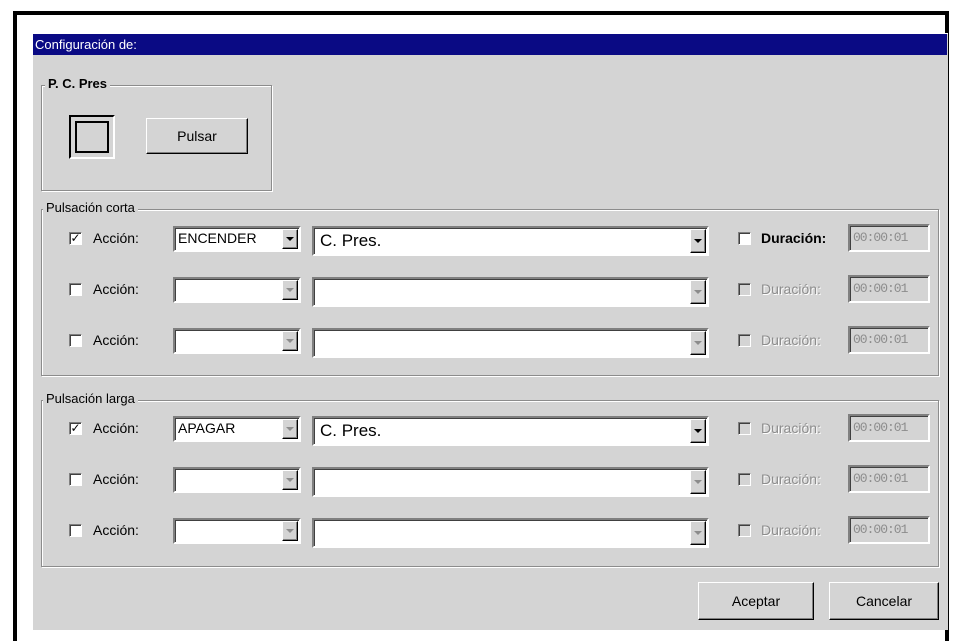 The width and height of the screenshot is (961, 644). What do you see at coordinates (197, 136) in the screenshot?
I see `pulsar-button: Pulsar` at bounding box center [197, 136].